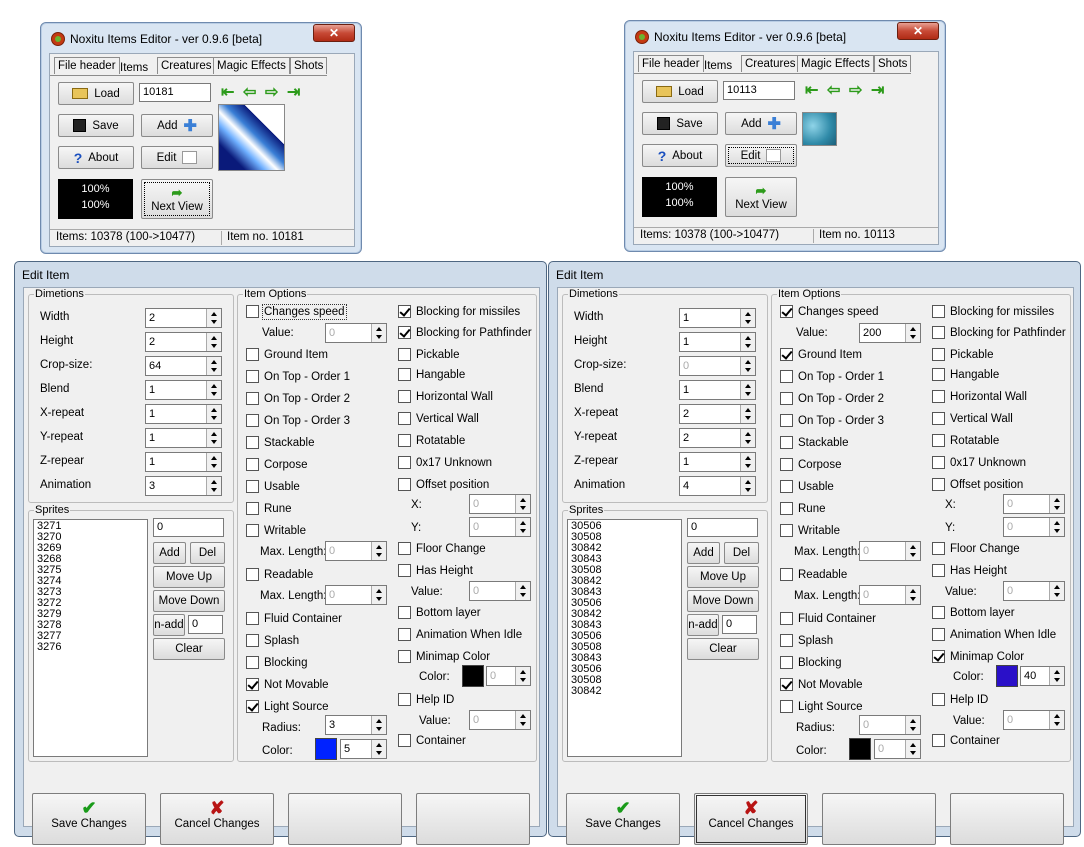 This screenshot has width=1084, height=847. What do you see at coordinates (90, 647) in the screenshot?
I see `sprite-list-item: 3276` at bounding box center [90, 647].